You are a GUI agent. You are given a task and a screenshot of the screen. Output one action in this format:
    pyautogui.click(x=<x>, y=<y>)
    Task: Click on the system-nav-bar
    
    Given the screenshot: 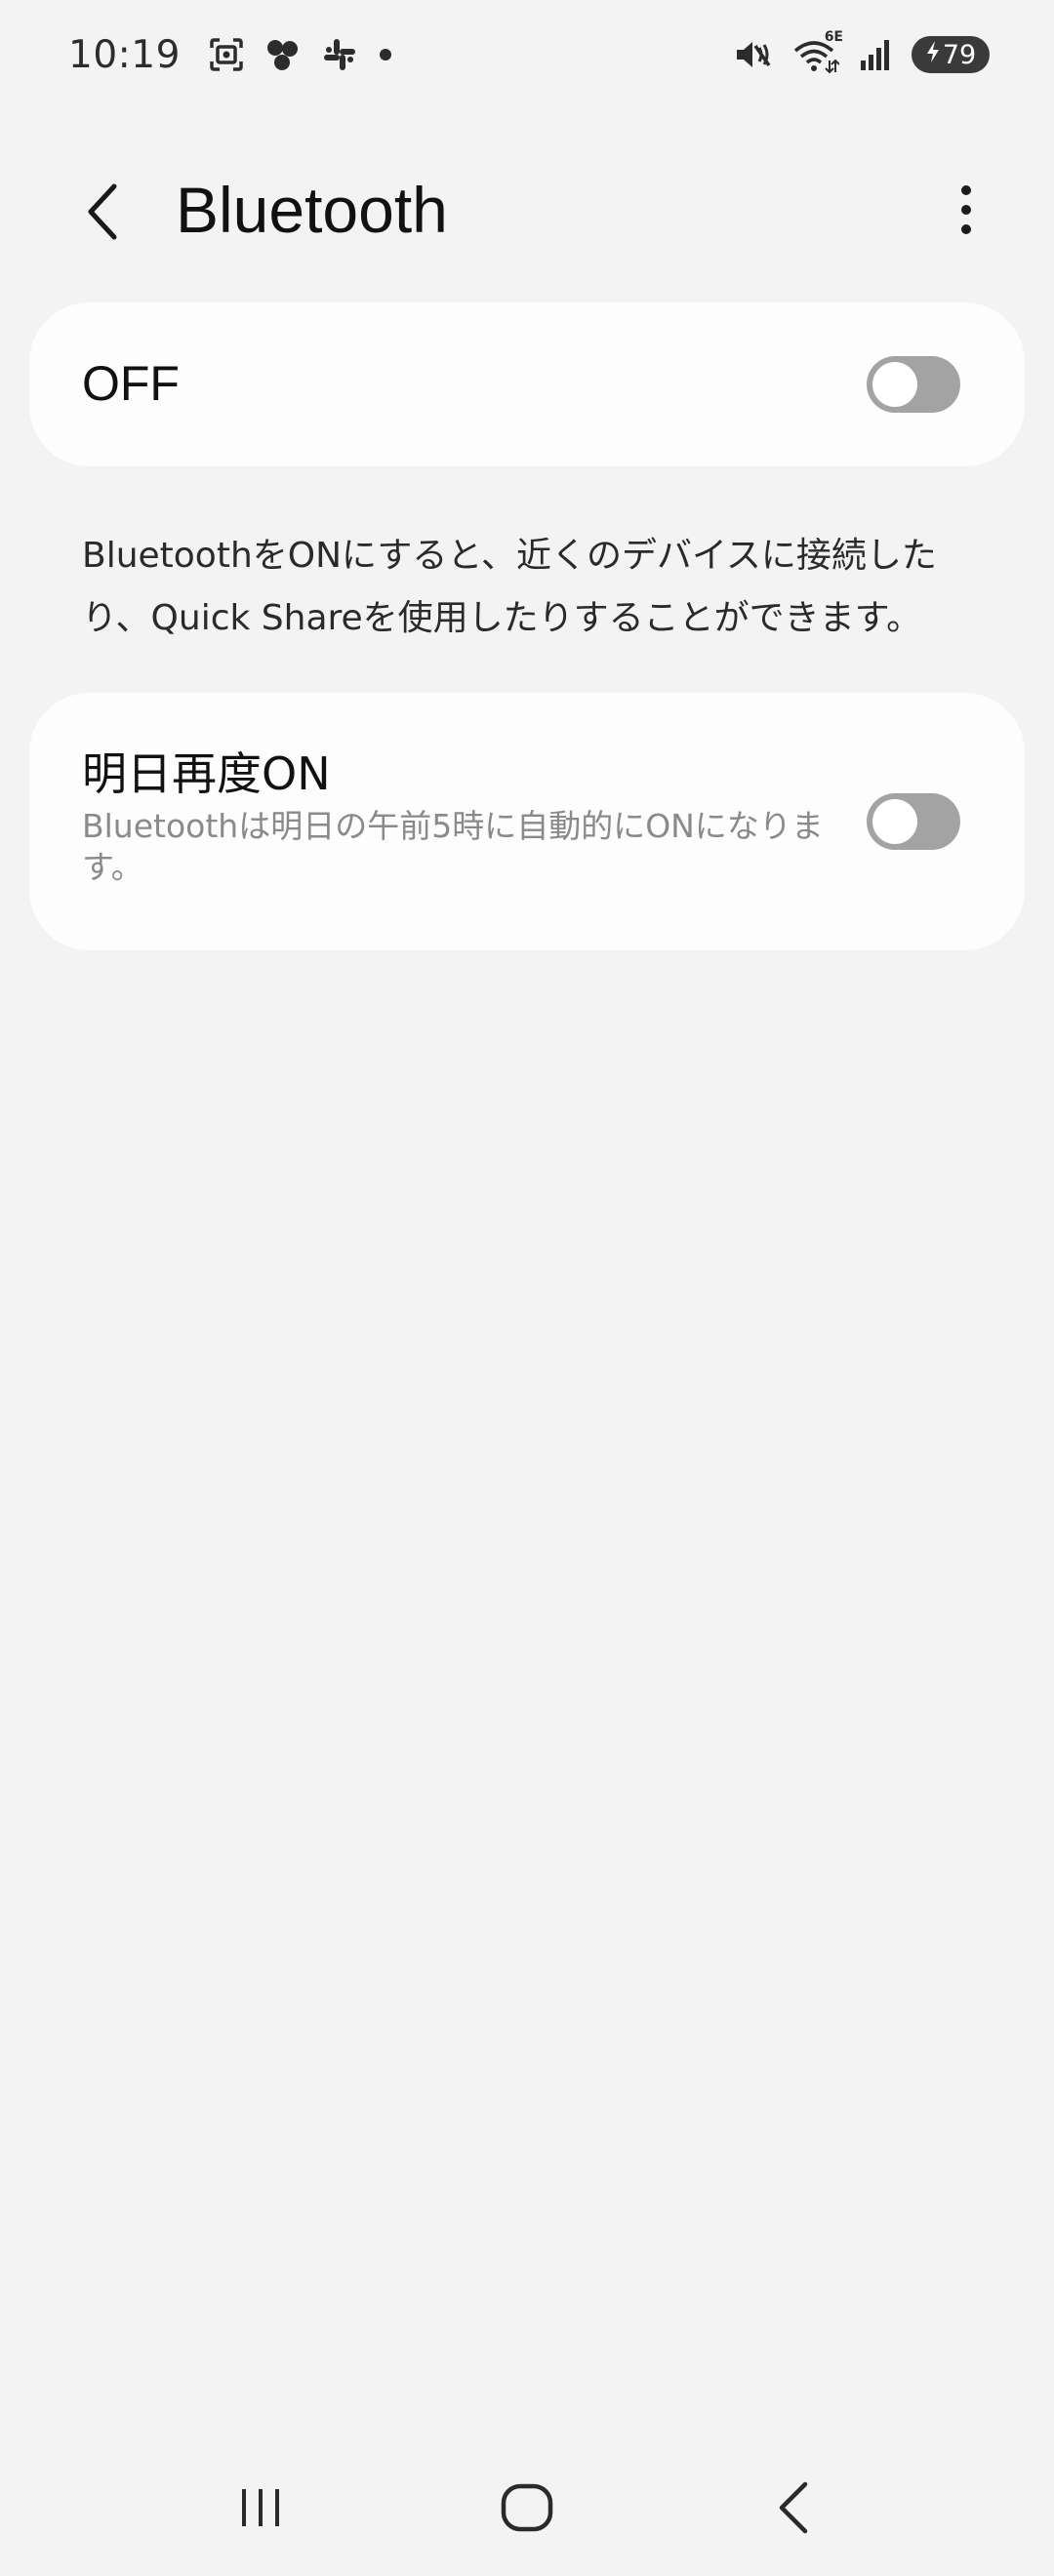 What is the action you would take?
    pyautogui.click(x=527, y=2507)
    